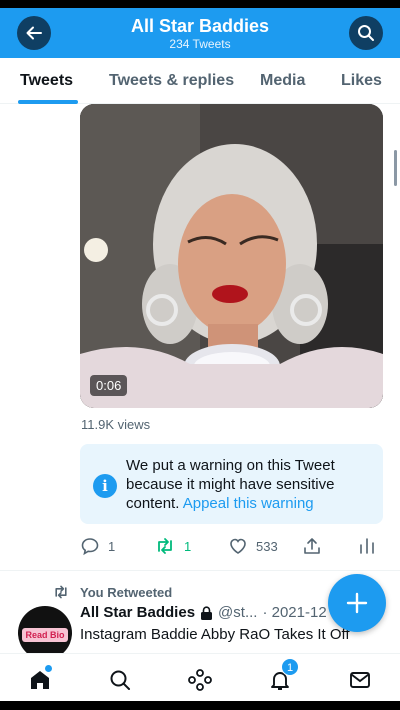 This screenshot has width=400, height=710. I want to click on avatar: Read Bio, so click(45, 629).